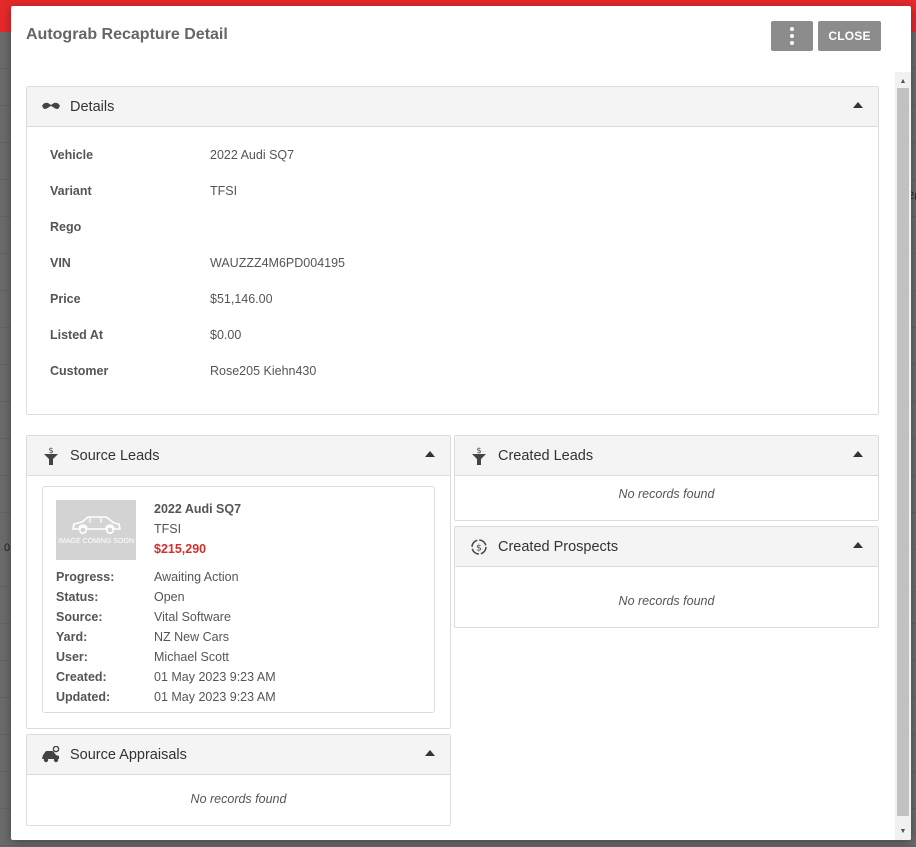  I want to click on detail-label: Customer, so click(79, 371).